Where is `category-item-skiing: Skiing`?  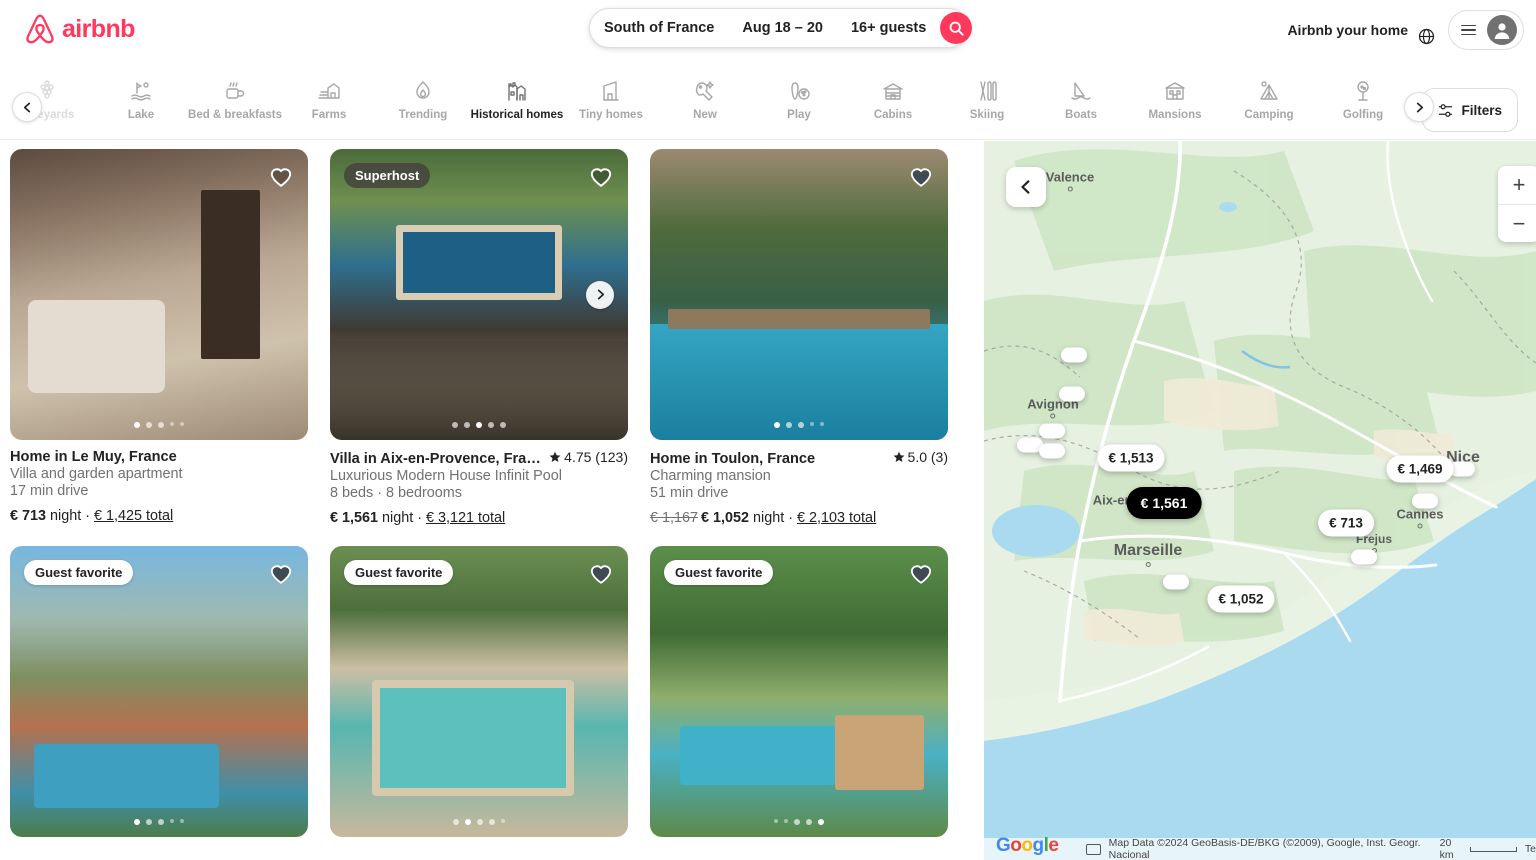 category-item-skiing: Skiing is located at coordinates (987, 107).